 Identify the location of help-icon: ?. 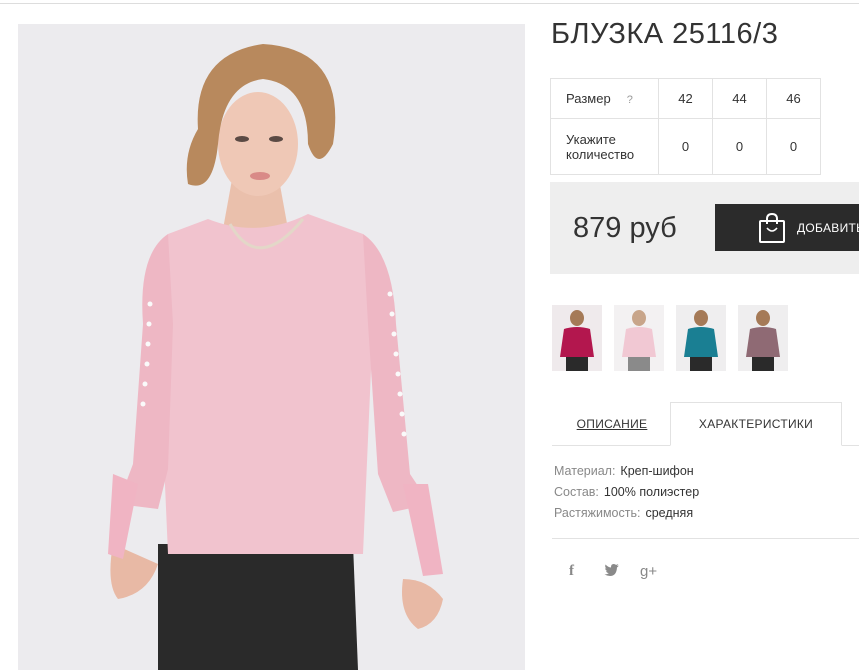
(630, 100).